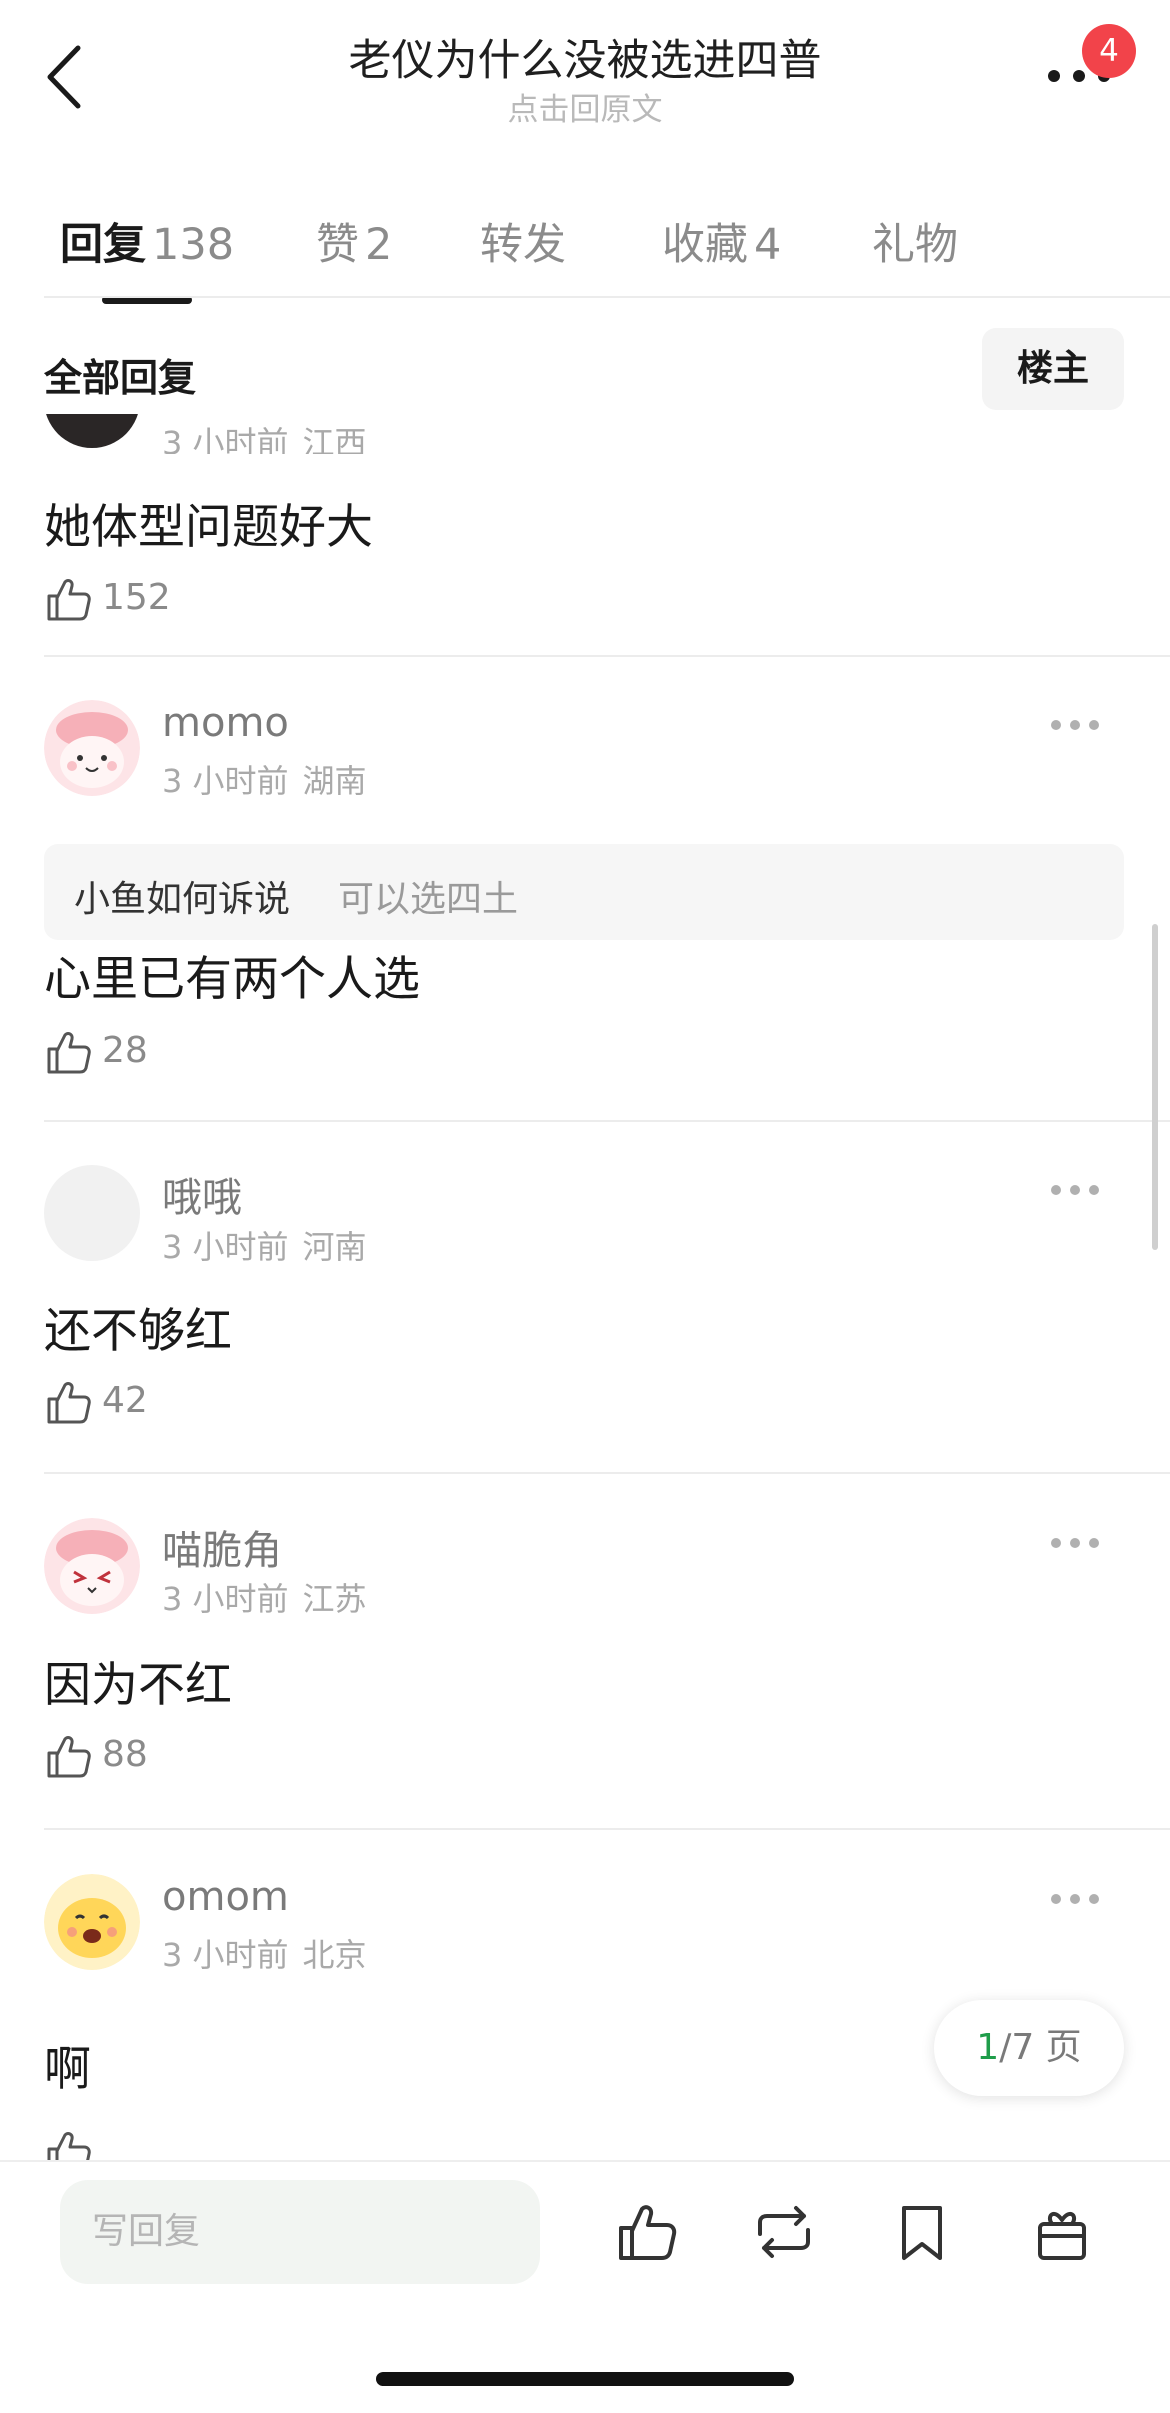 The width and height of the screenshot is (1170, 2413). What do you see at coordinates (768, 245) in the screenshot?
I see `tab-count: 4` at bounding box center [768, 245].